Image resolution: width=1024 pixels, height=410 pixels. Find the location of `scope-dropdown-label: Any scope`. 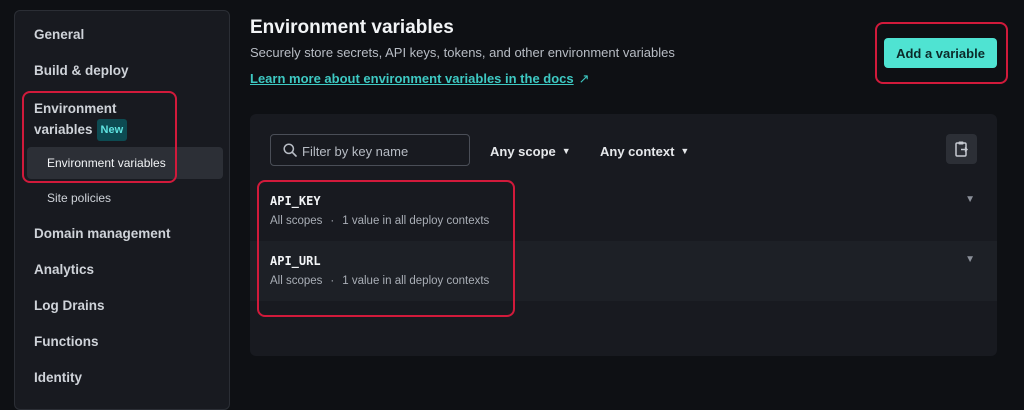

scope-dropdown-label: Any scope is located at coordinates (523, 151).